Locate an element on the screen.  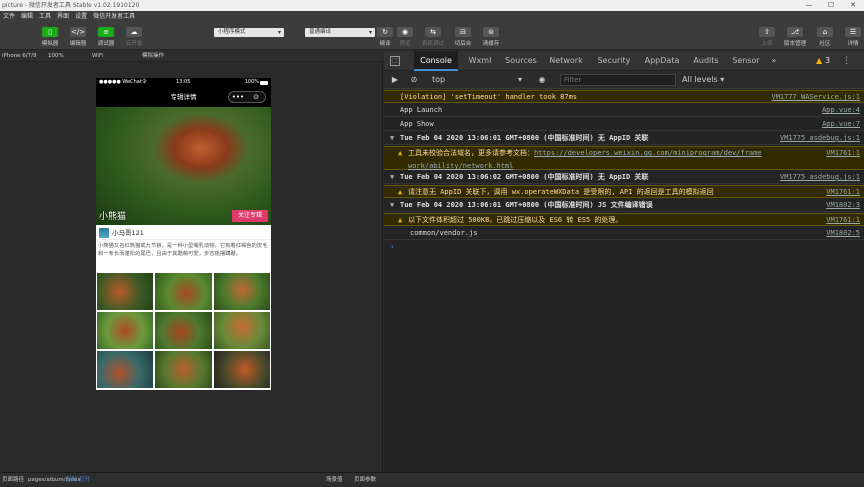
debug-icon: ≡ is located at coordinates (106, 32).